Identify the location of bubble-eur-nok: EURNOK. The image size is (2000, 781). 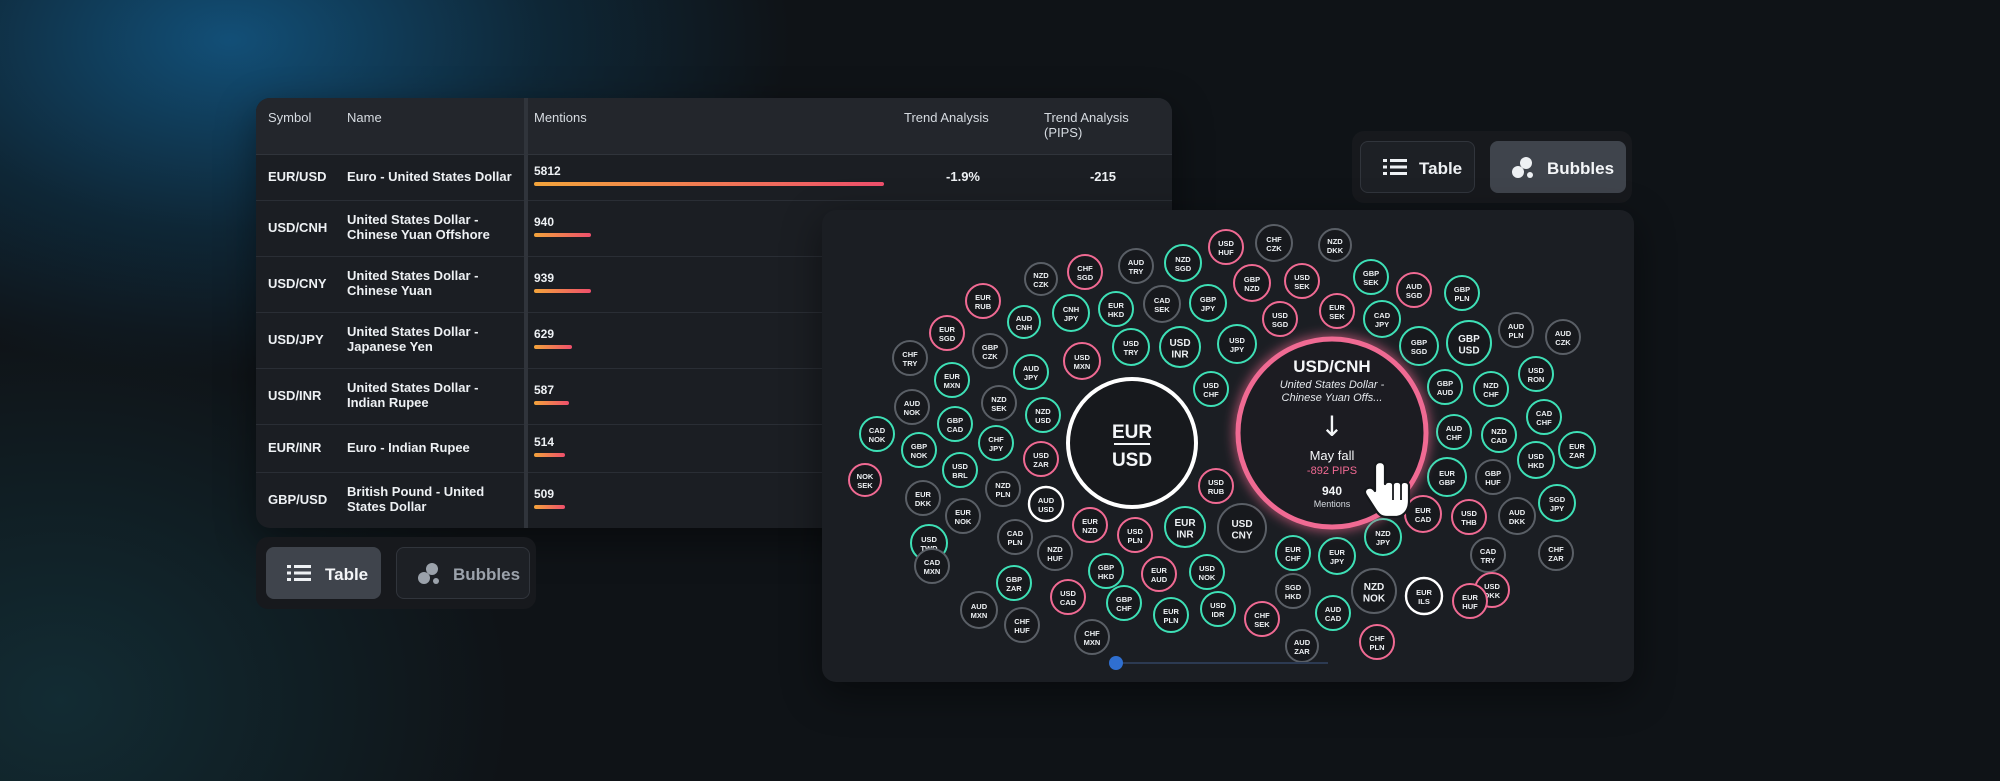
(963, 516).